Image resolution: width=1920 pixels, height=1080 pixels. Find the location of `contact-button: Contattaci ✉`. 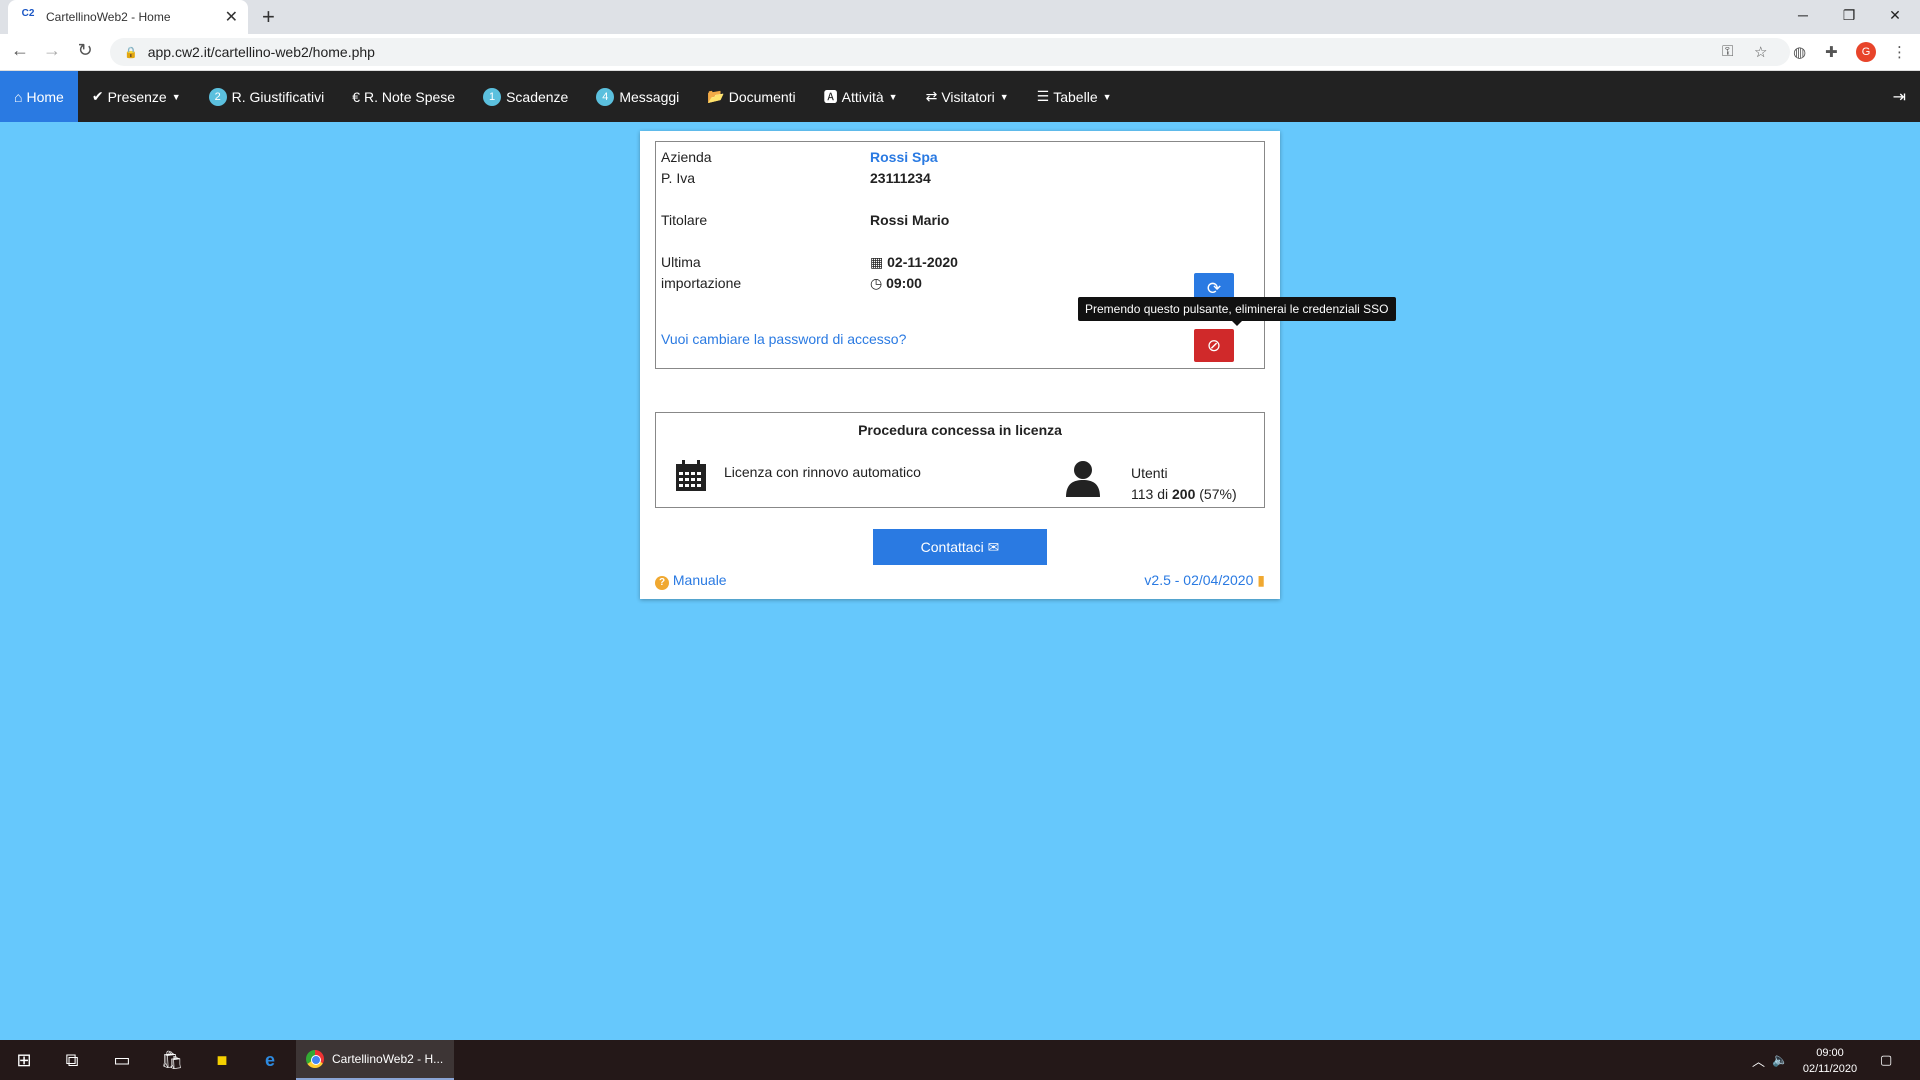

contact-button: Contattaci ✉ is located at coordinates (960, 547).